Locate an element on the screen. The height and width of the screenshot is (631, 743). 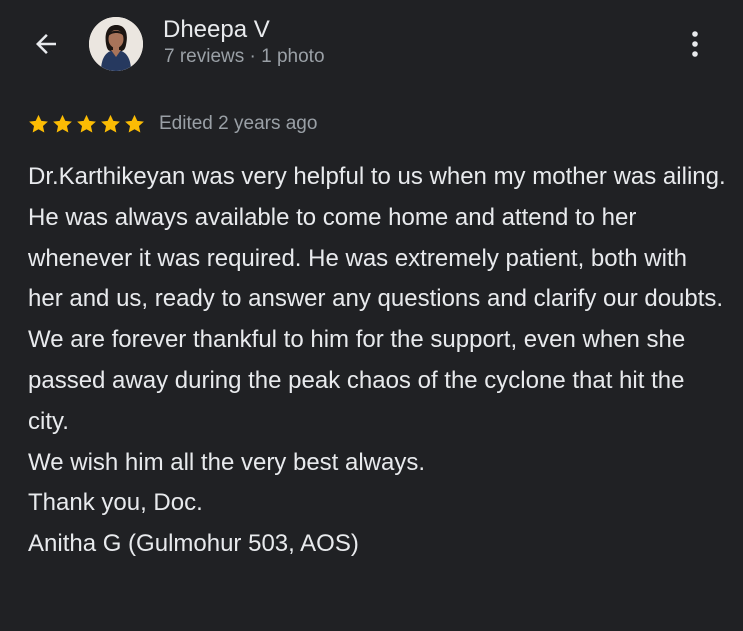
back-button is located at coordinates (46, 44).